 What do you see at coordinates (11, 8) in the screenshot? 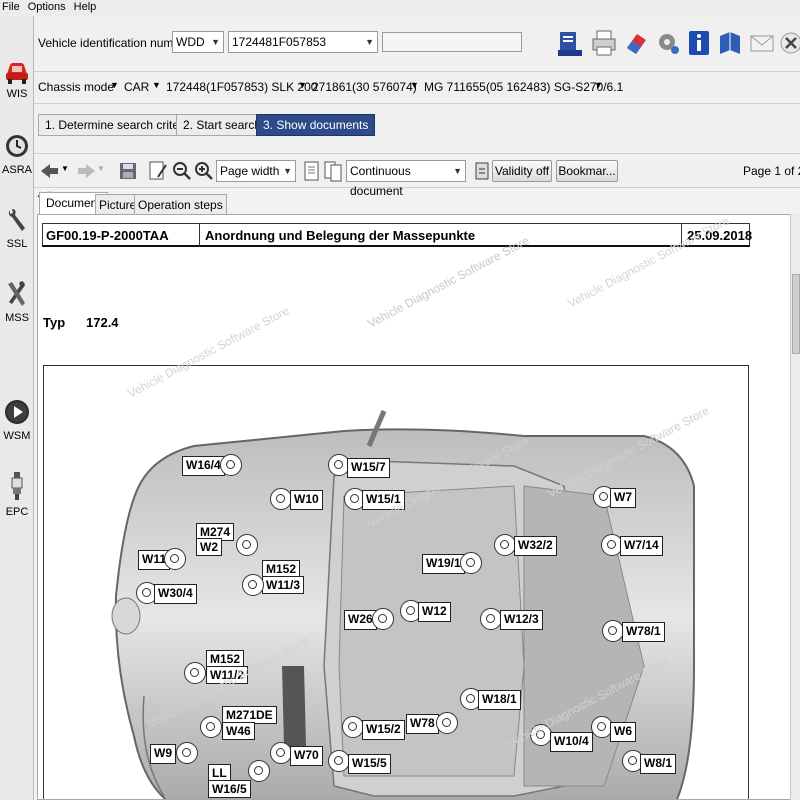
I see `menu-file: File` at bounding box center [11, 8].